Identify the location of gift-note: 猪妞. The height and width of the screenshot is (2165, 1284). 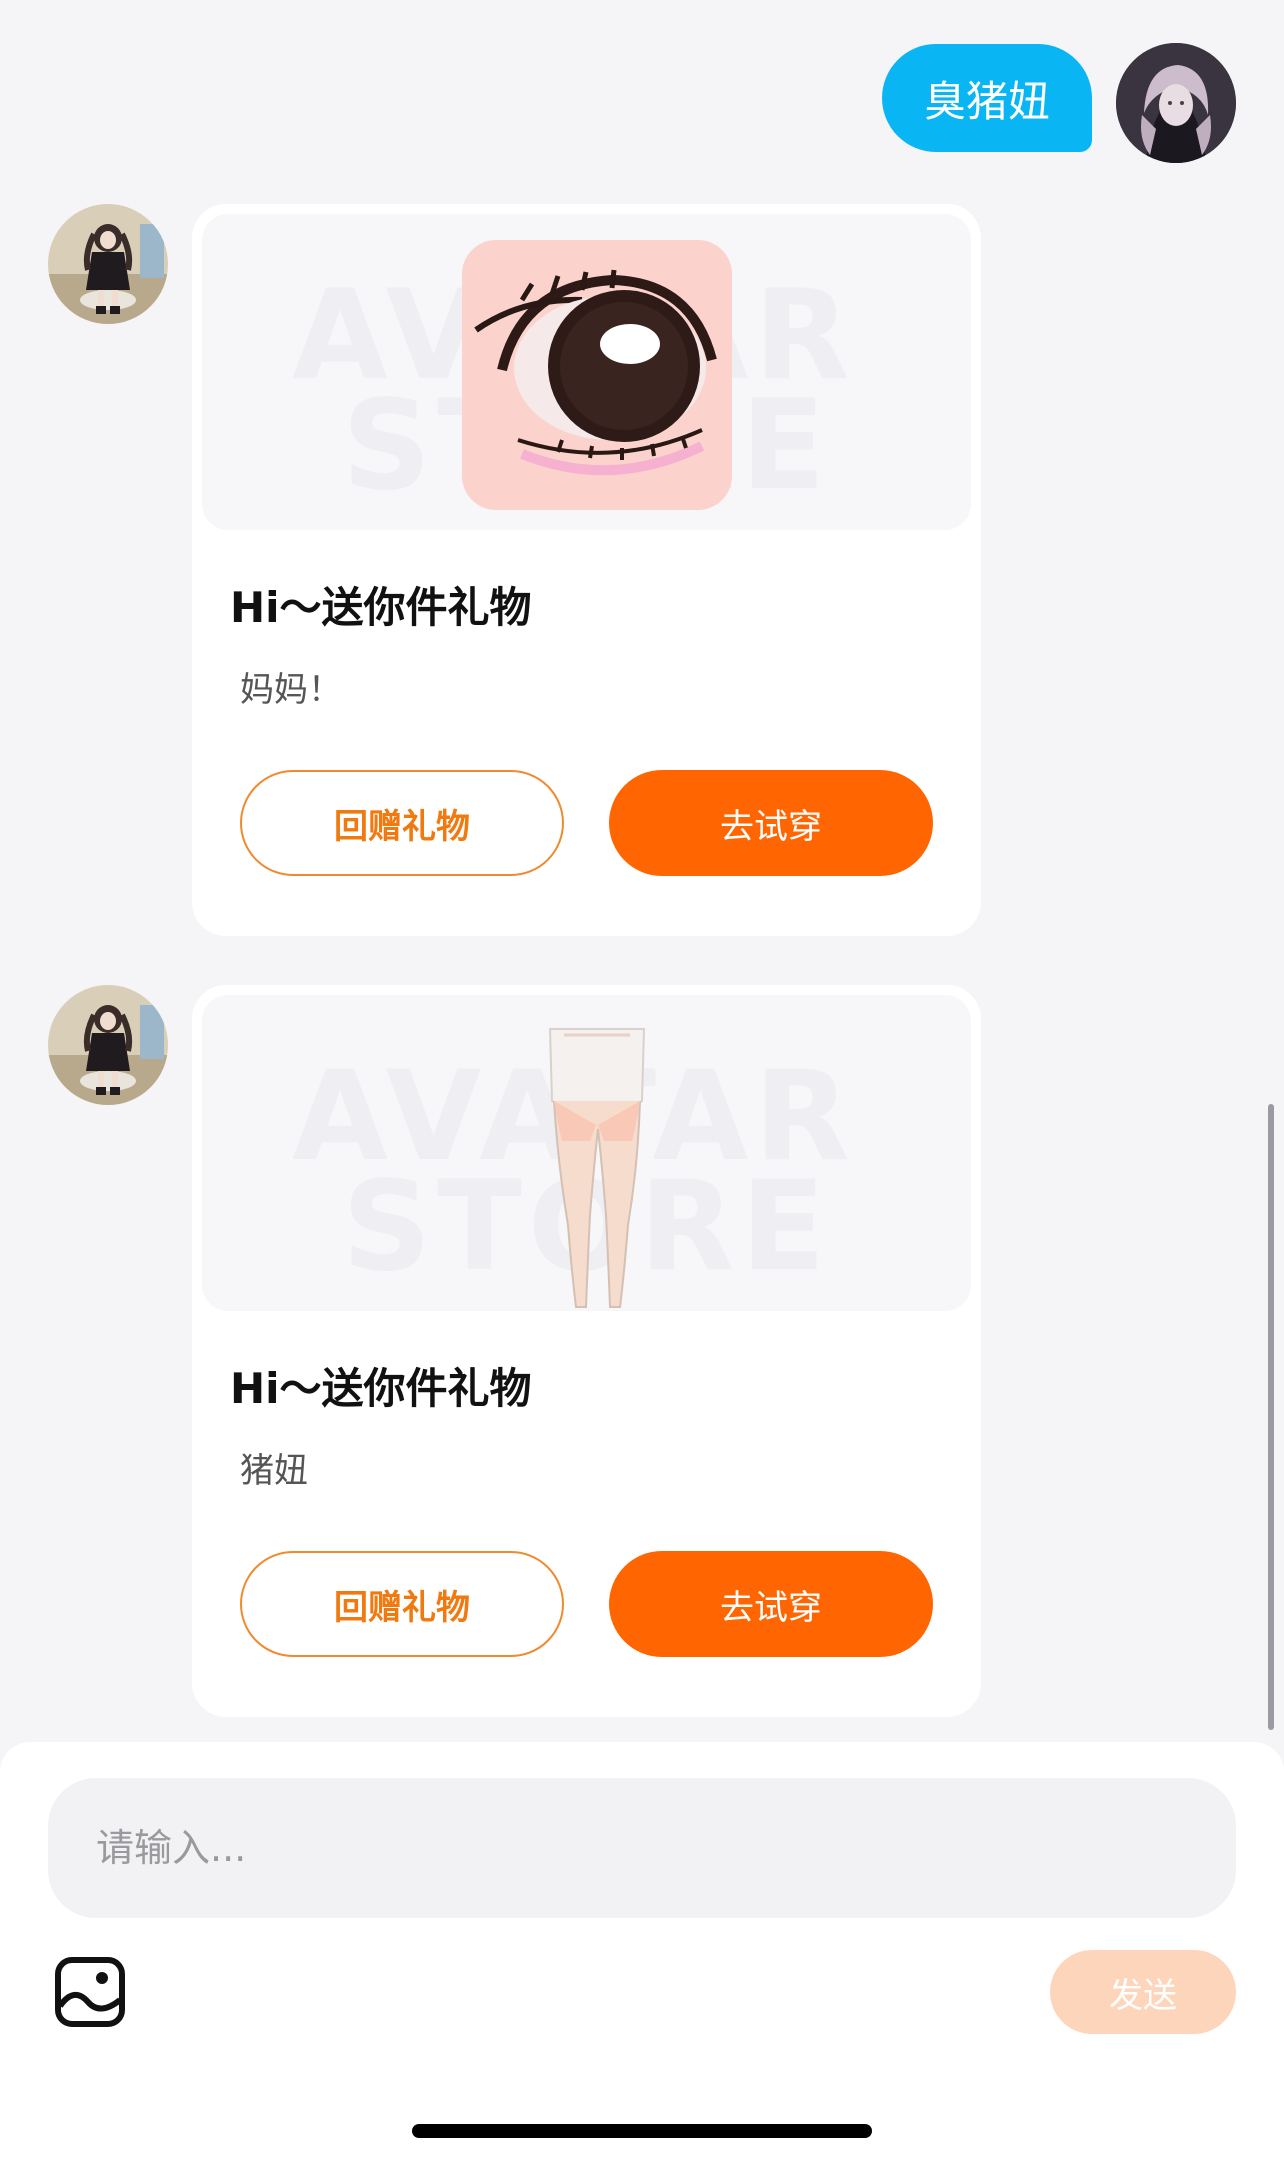
(274, 1471).